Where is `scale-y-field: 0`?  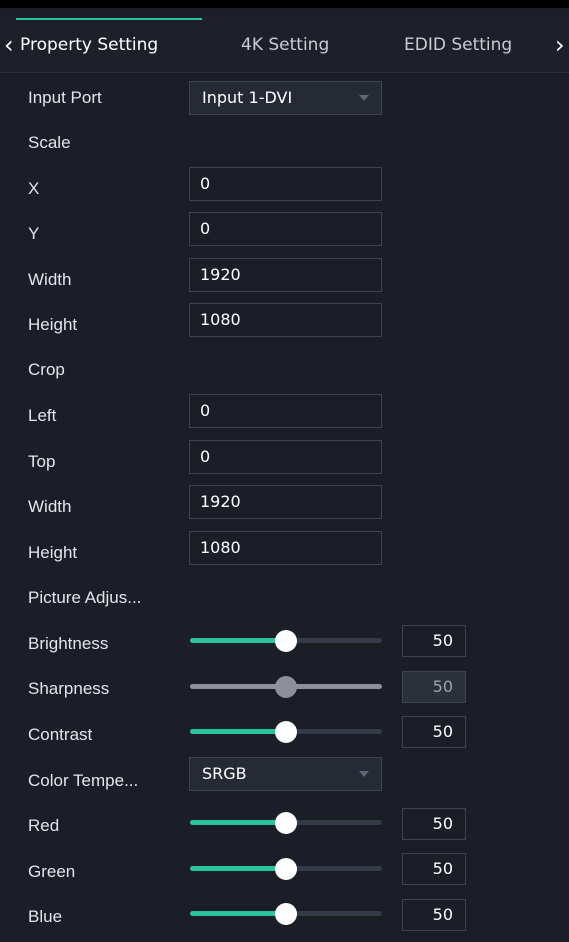 scale-y-field: 0 is located at coordinates (285, 229).